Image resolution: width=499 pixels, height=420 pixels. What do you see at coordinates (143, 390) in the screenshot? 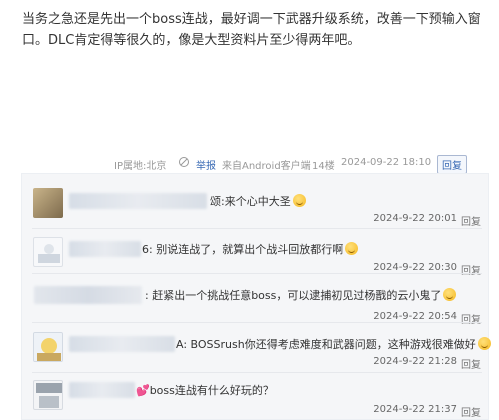
I see `sparkle-heart-icon: 💕` at bounding box center [143, 390].